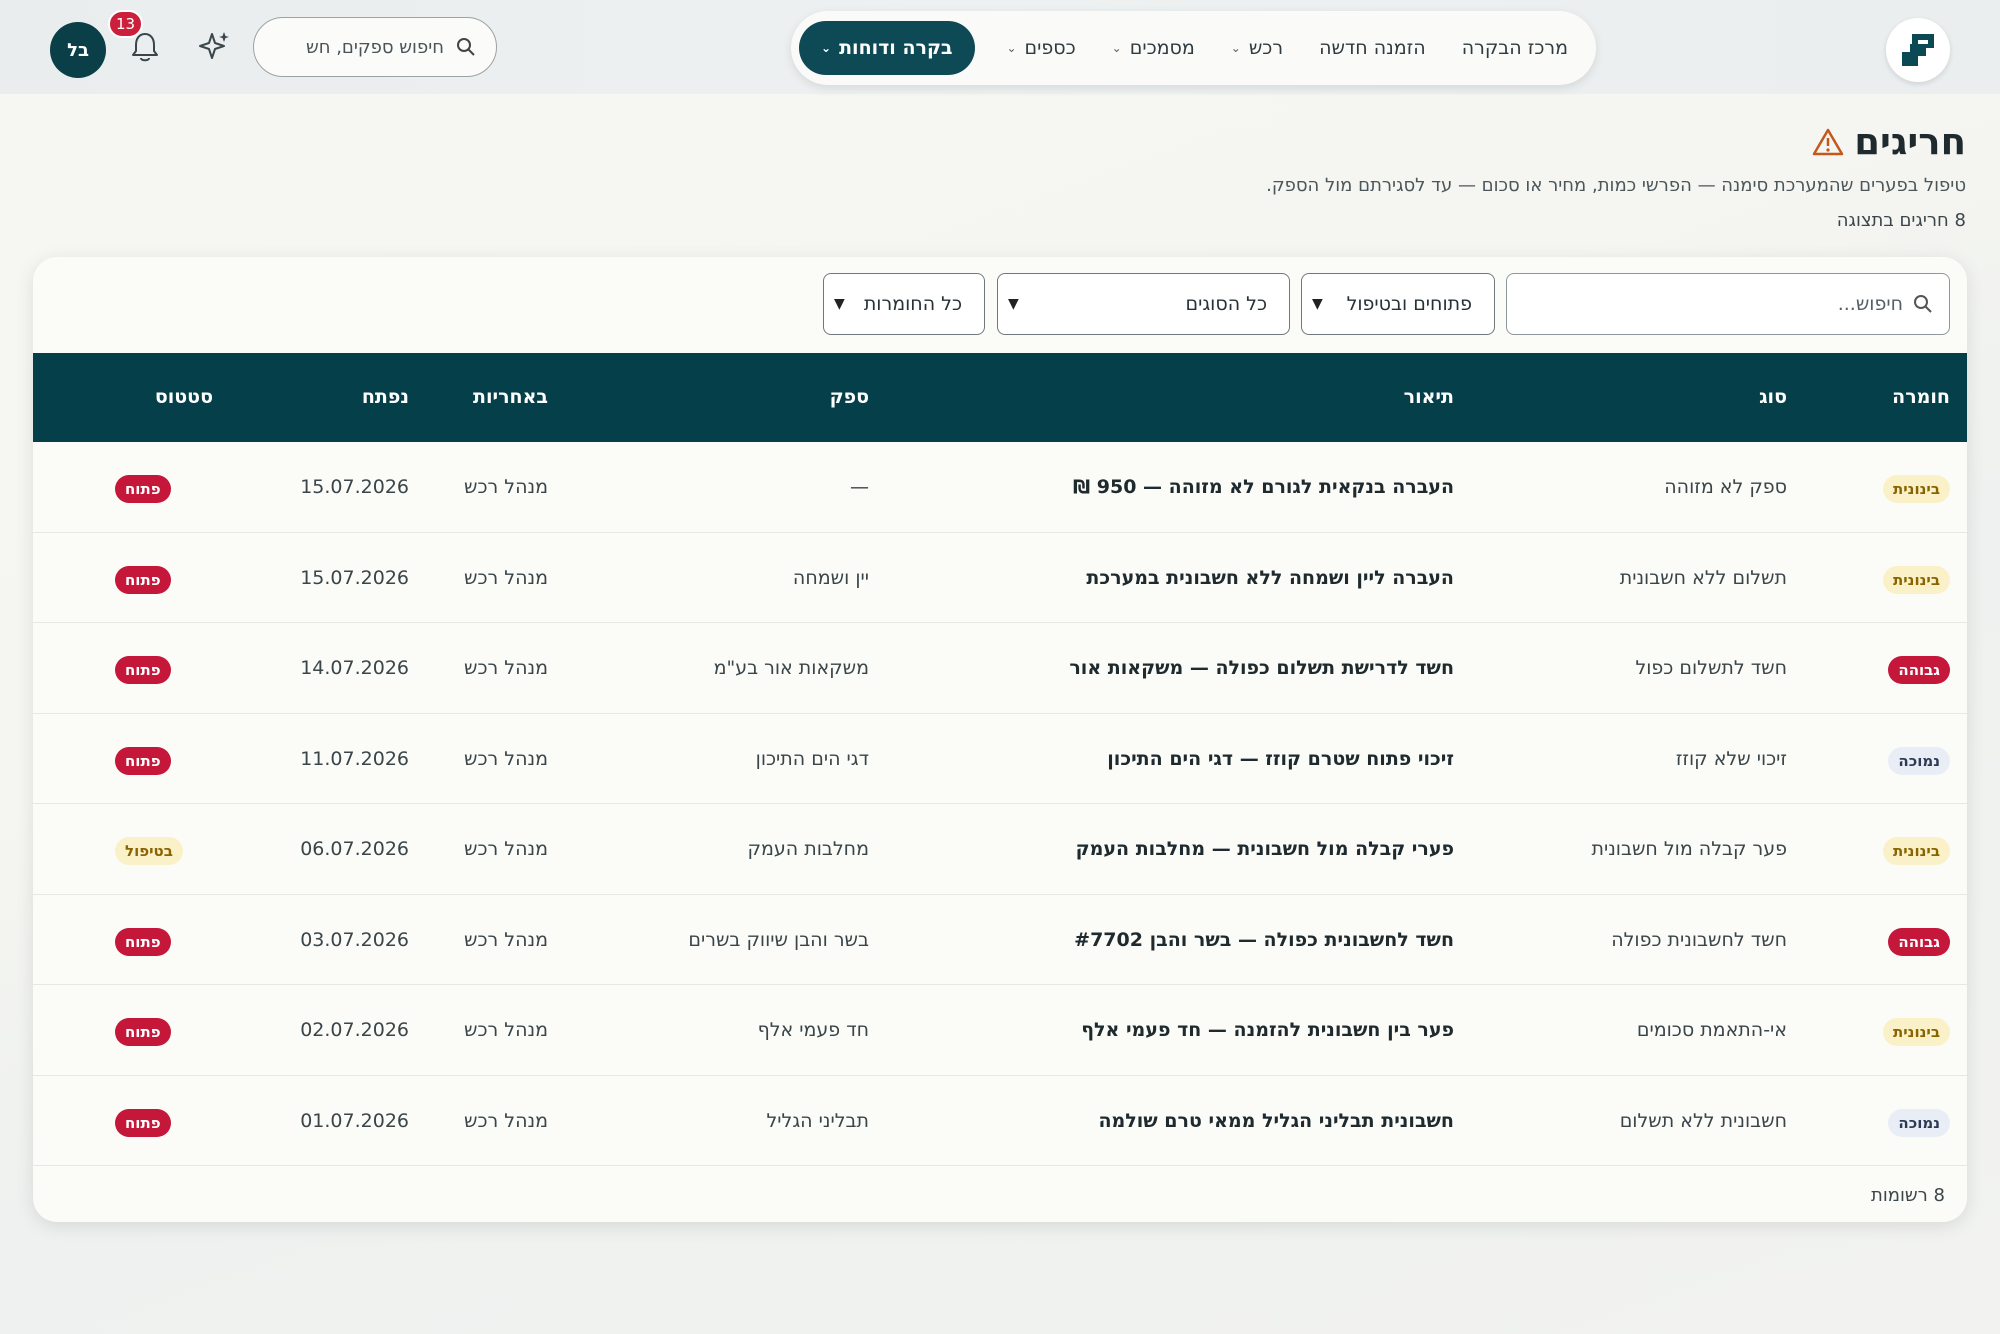 The height and width of the screenshot is (1334, 2000). What do you see at coordinates (1703, 577) in the screenshot?
I see `type-cell: תשלום ללא חשבונית` at bounding box center [1703, 577].